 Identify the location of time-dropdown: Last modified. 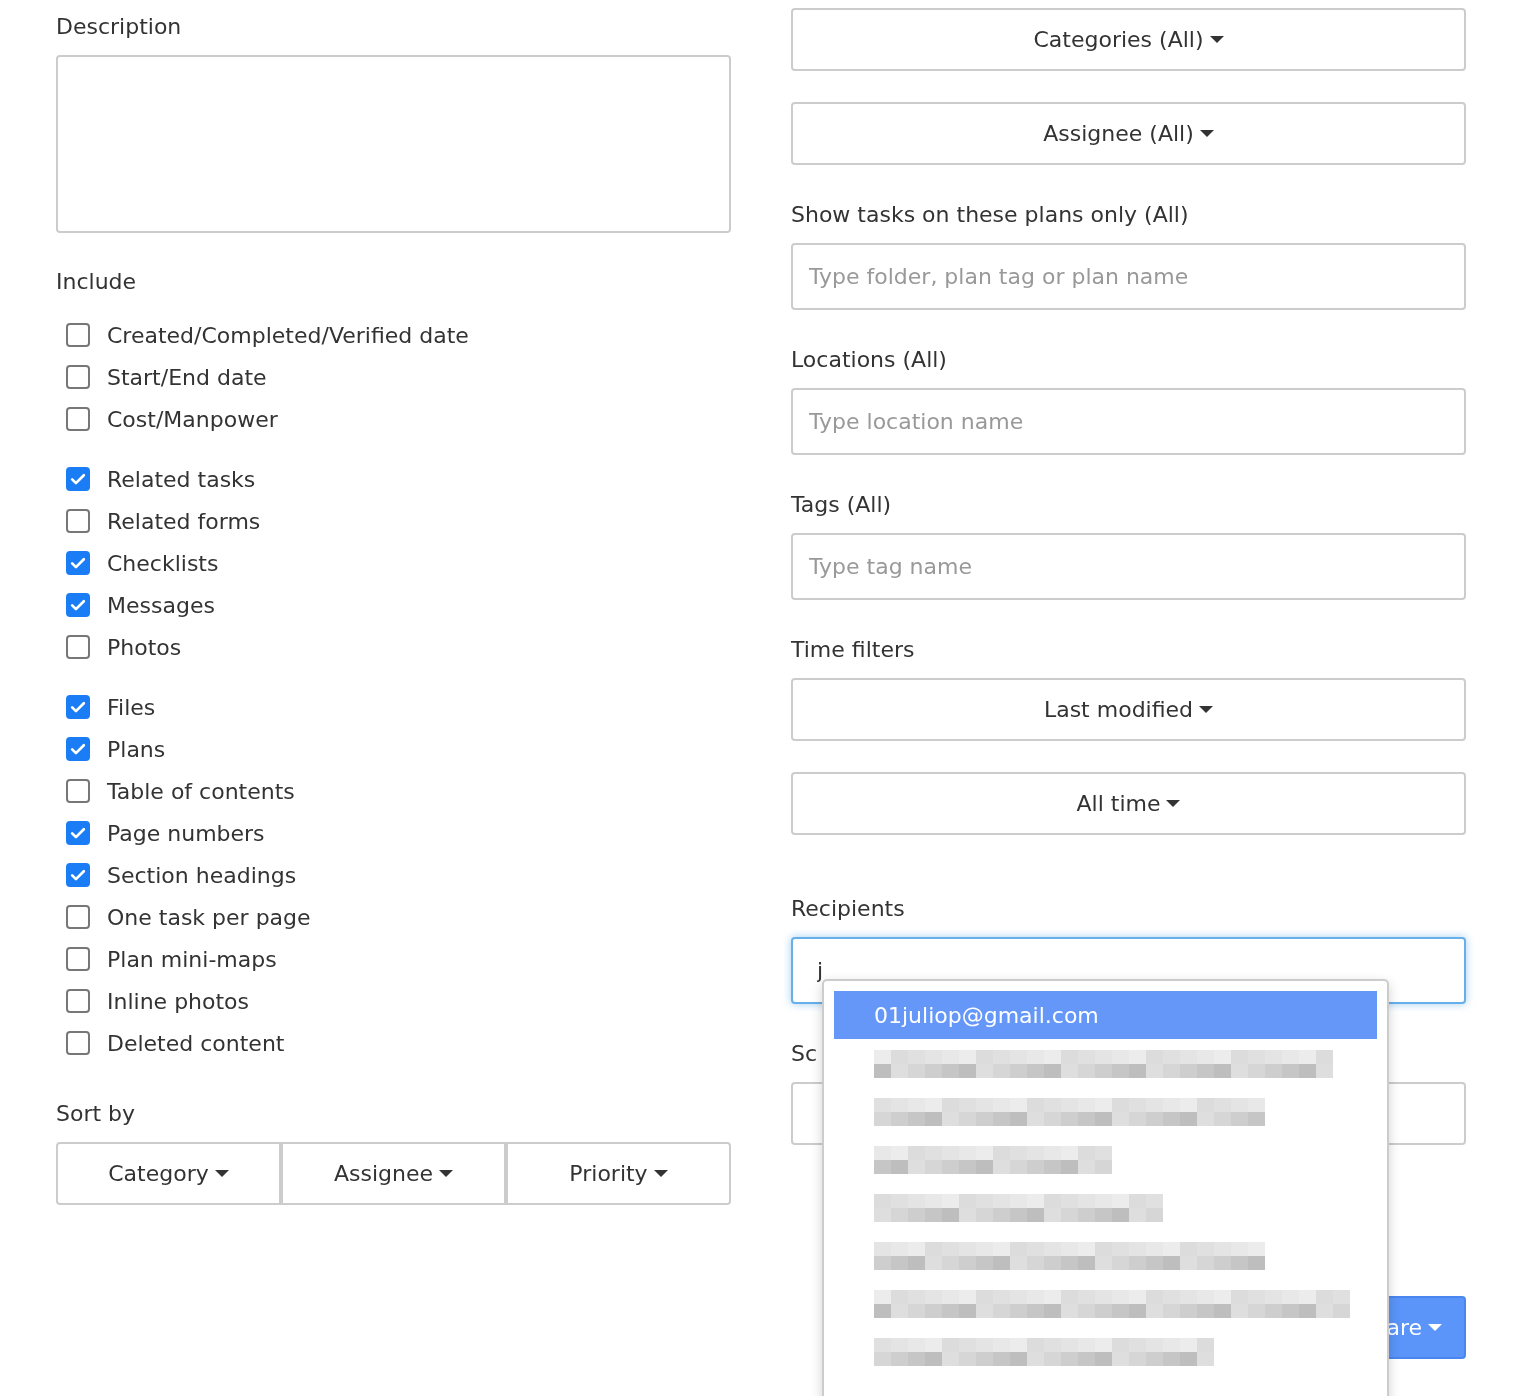
(1128, 709).